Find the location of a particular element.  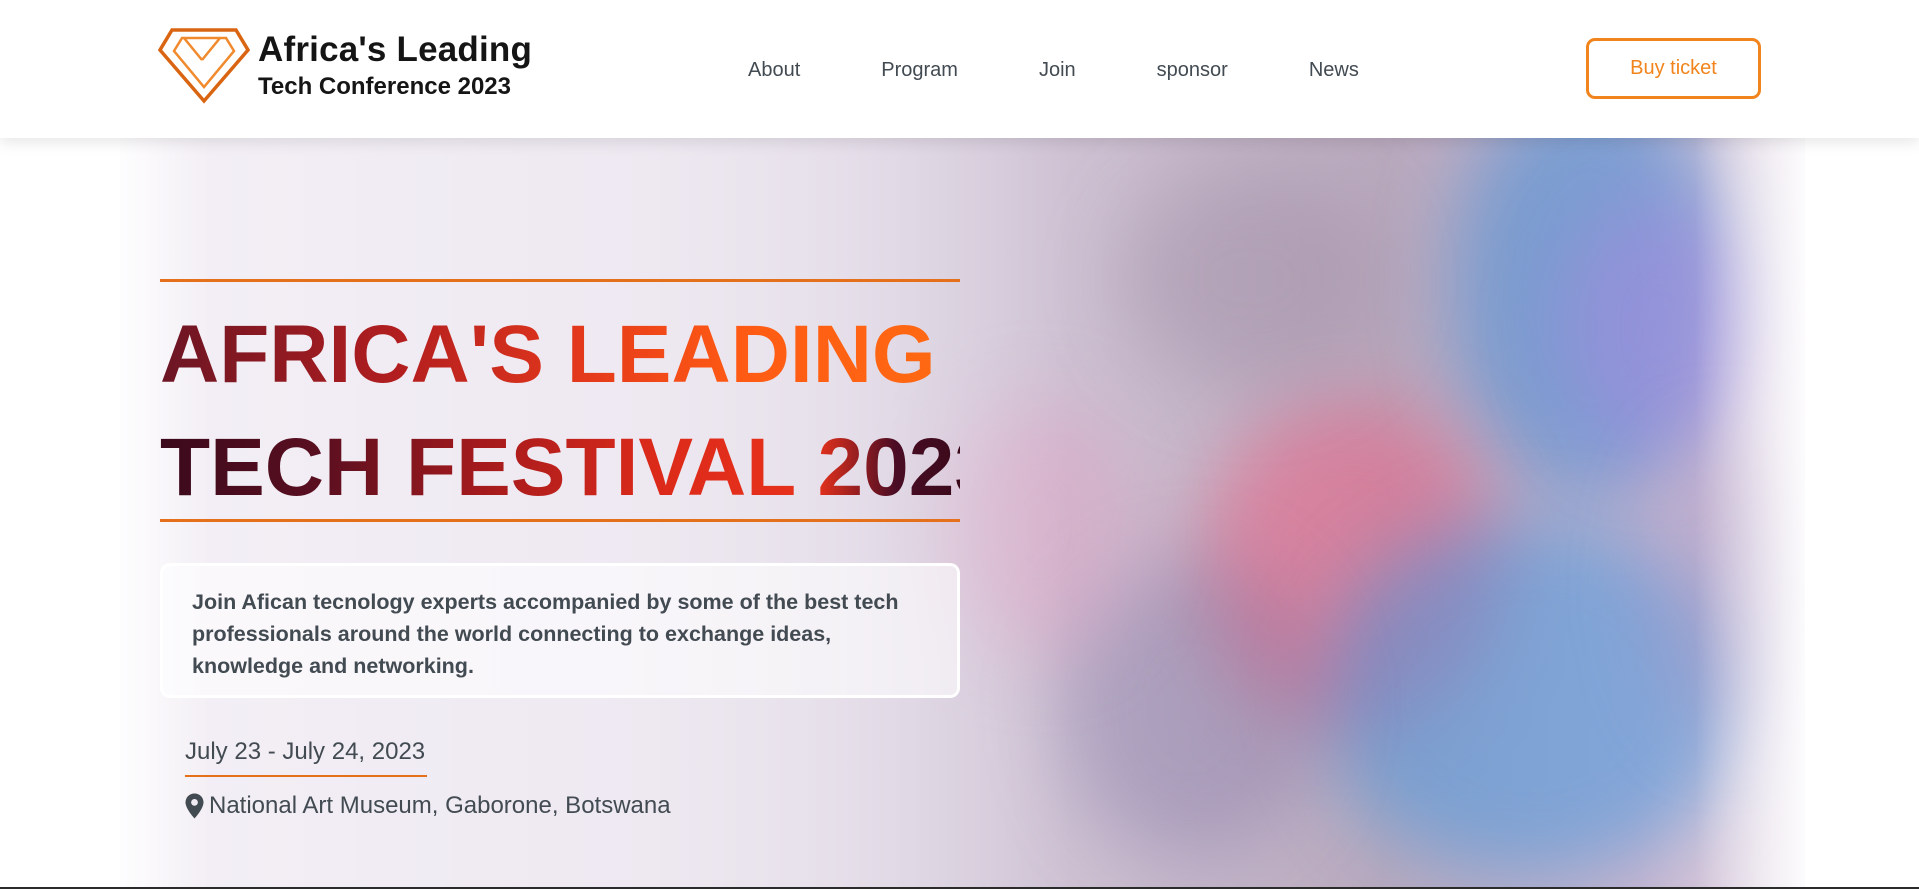

map-marker-icon is located at coordinates (194, 806).